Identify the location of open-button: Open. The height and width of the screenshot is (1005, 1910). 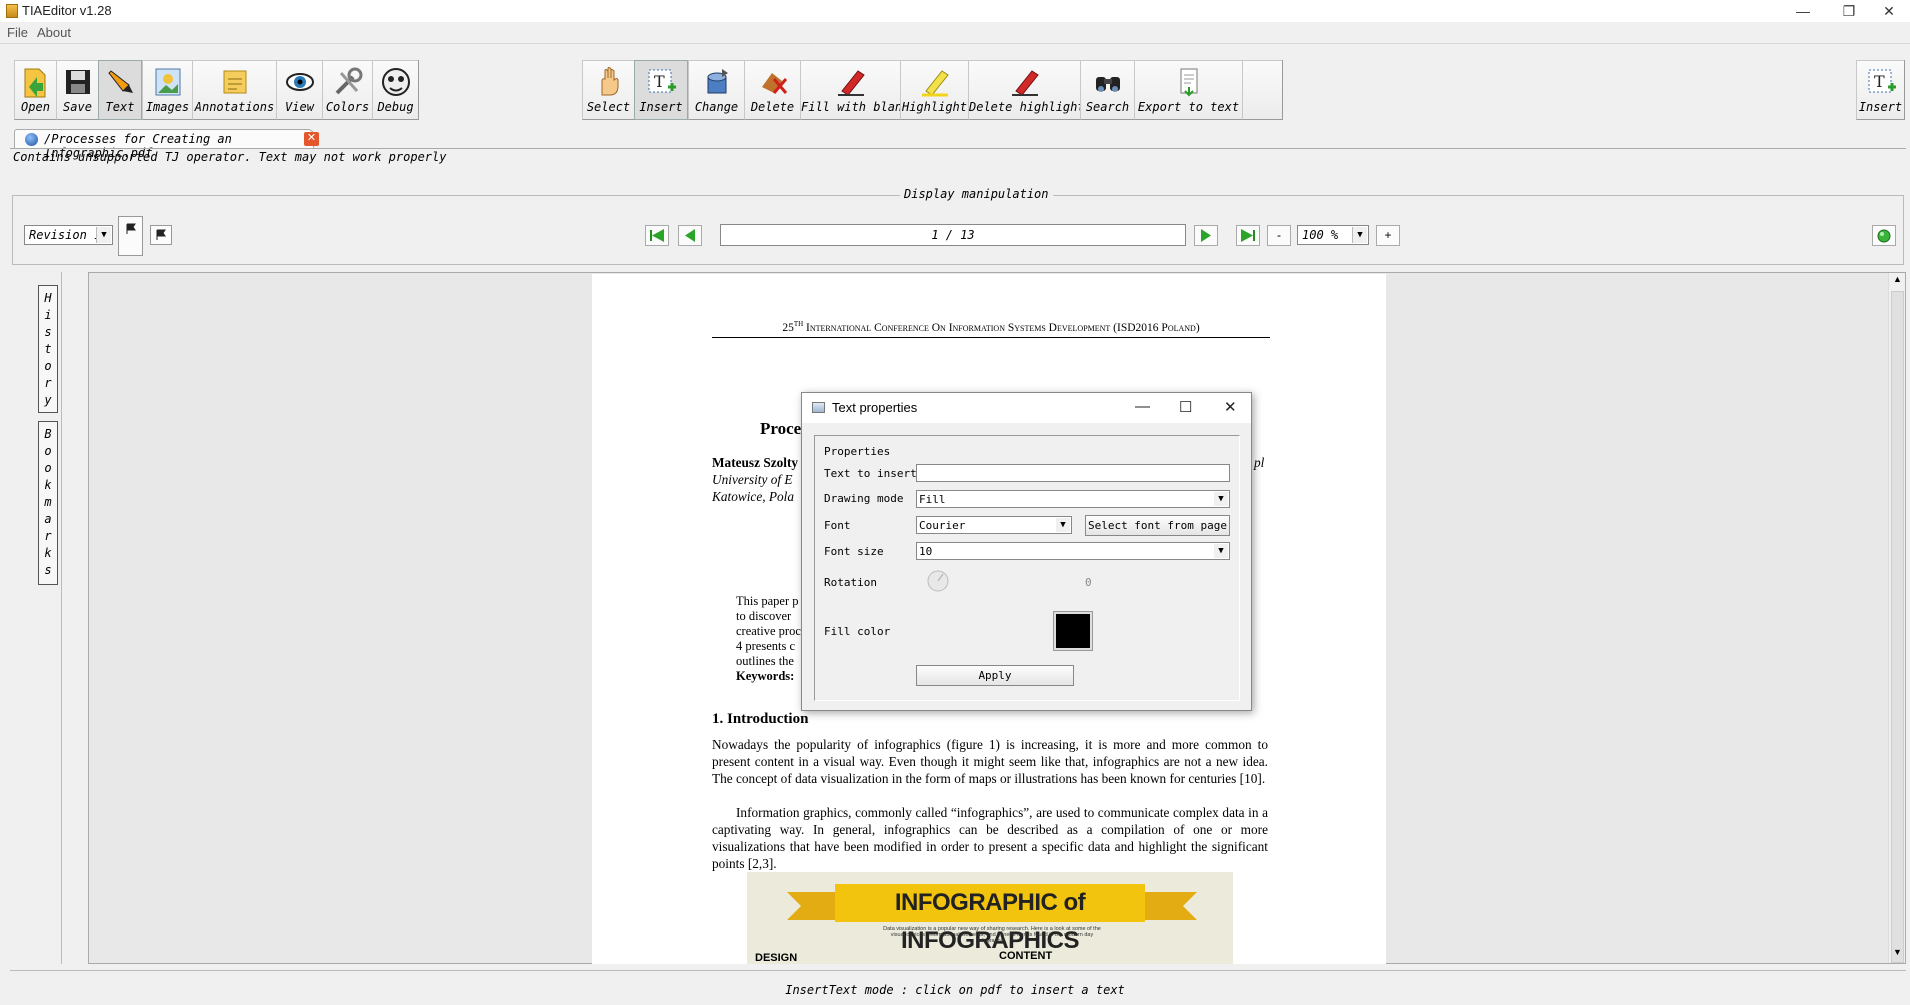
(35, 90).